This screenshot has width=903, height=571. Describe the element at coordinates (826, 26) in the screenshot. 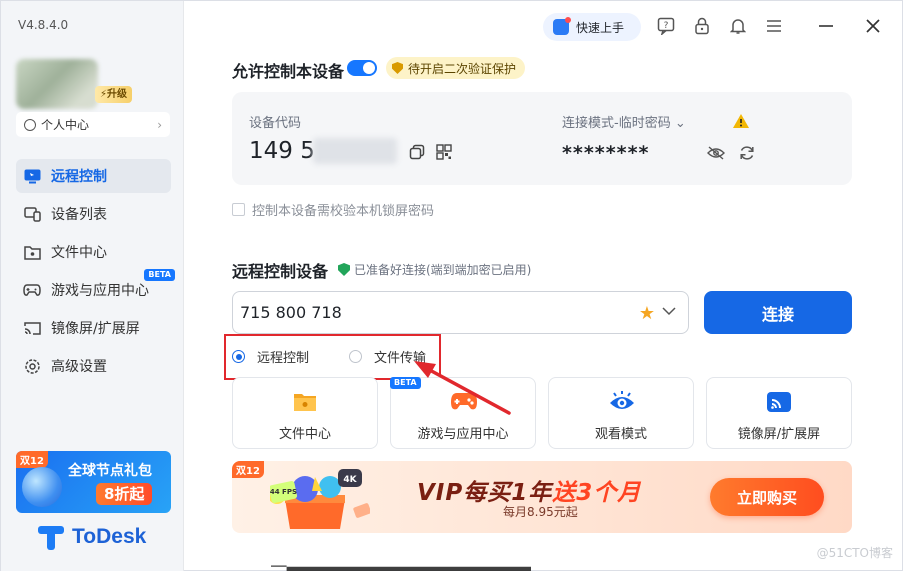

I see `minimize-icon` at that location.